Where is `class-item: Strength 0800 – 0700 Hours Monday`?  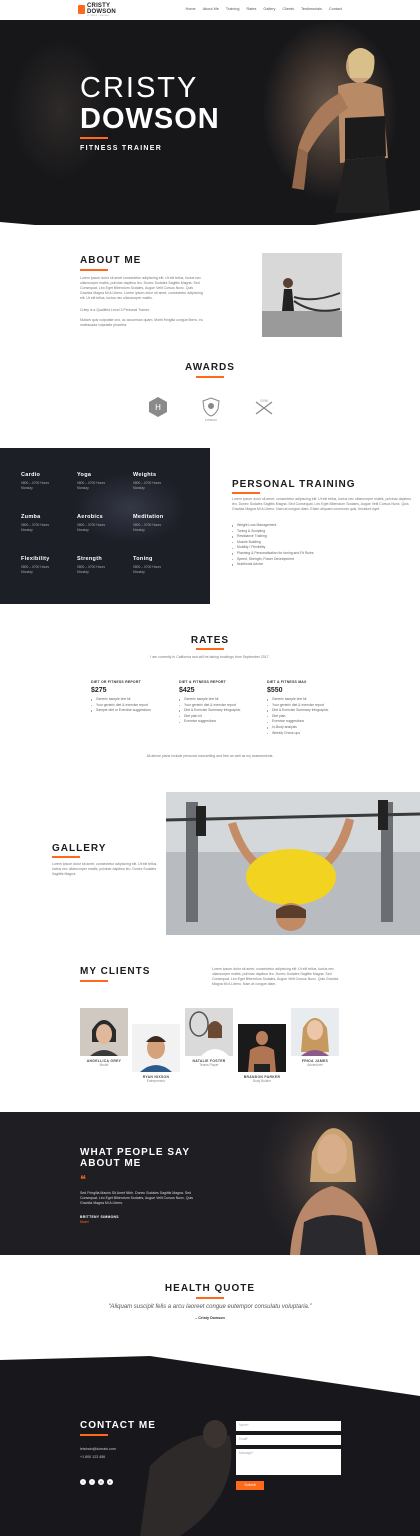
class-item: Strength 0800 – 0700 Hours Monday is located at coordinates (91, 565).